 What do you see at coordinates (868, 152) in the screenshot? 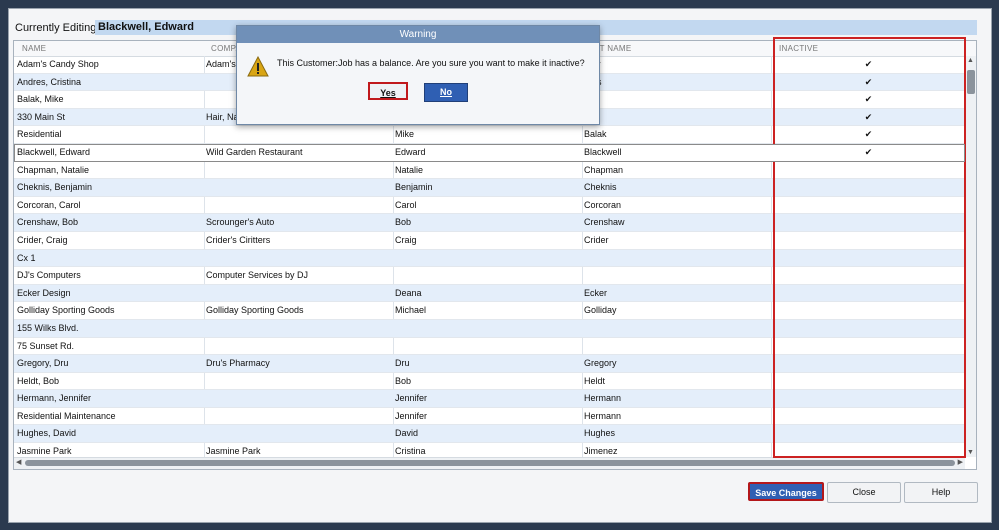
I see `cell-inactive: ✔` at bounding box center [868, 152].